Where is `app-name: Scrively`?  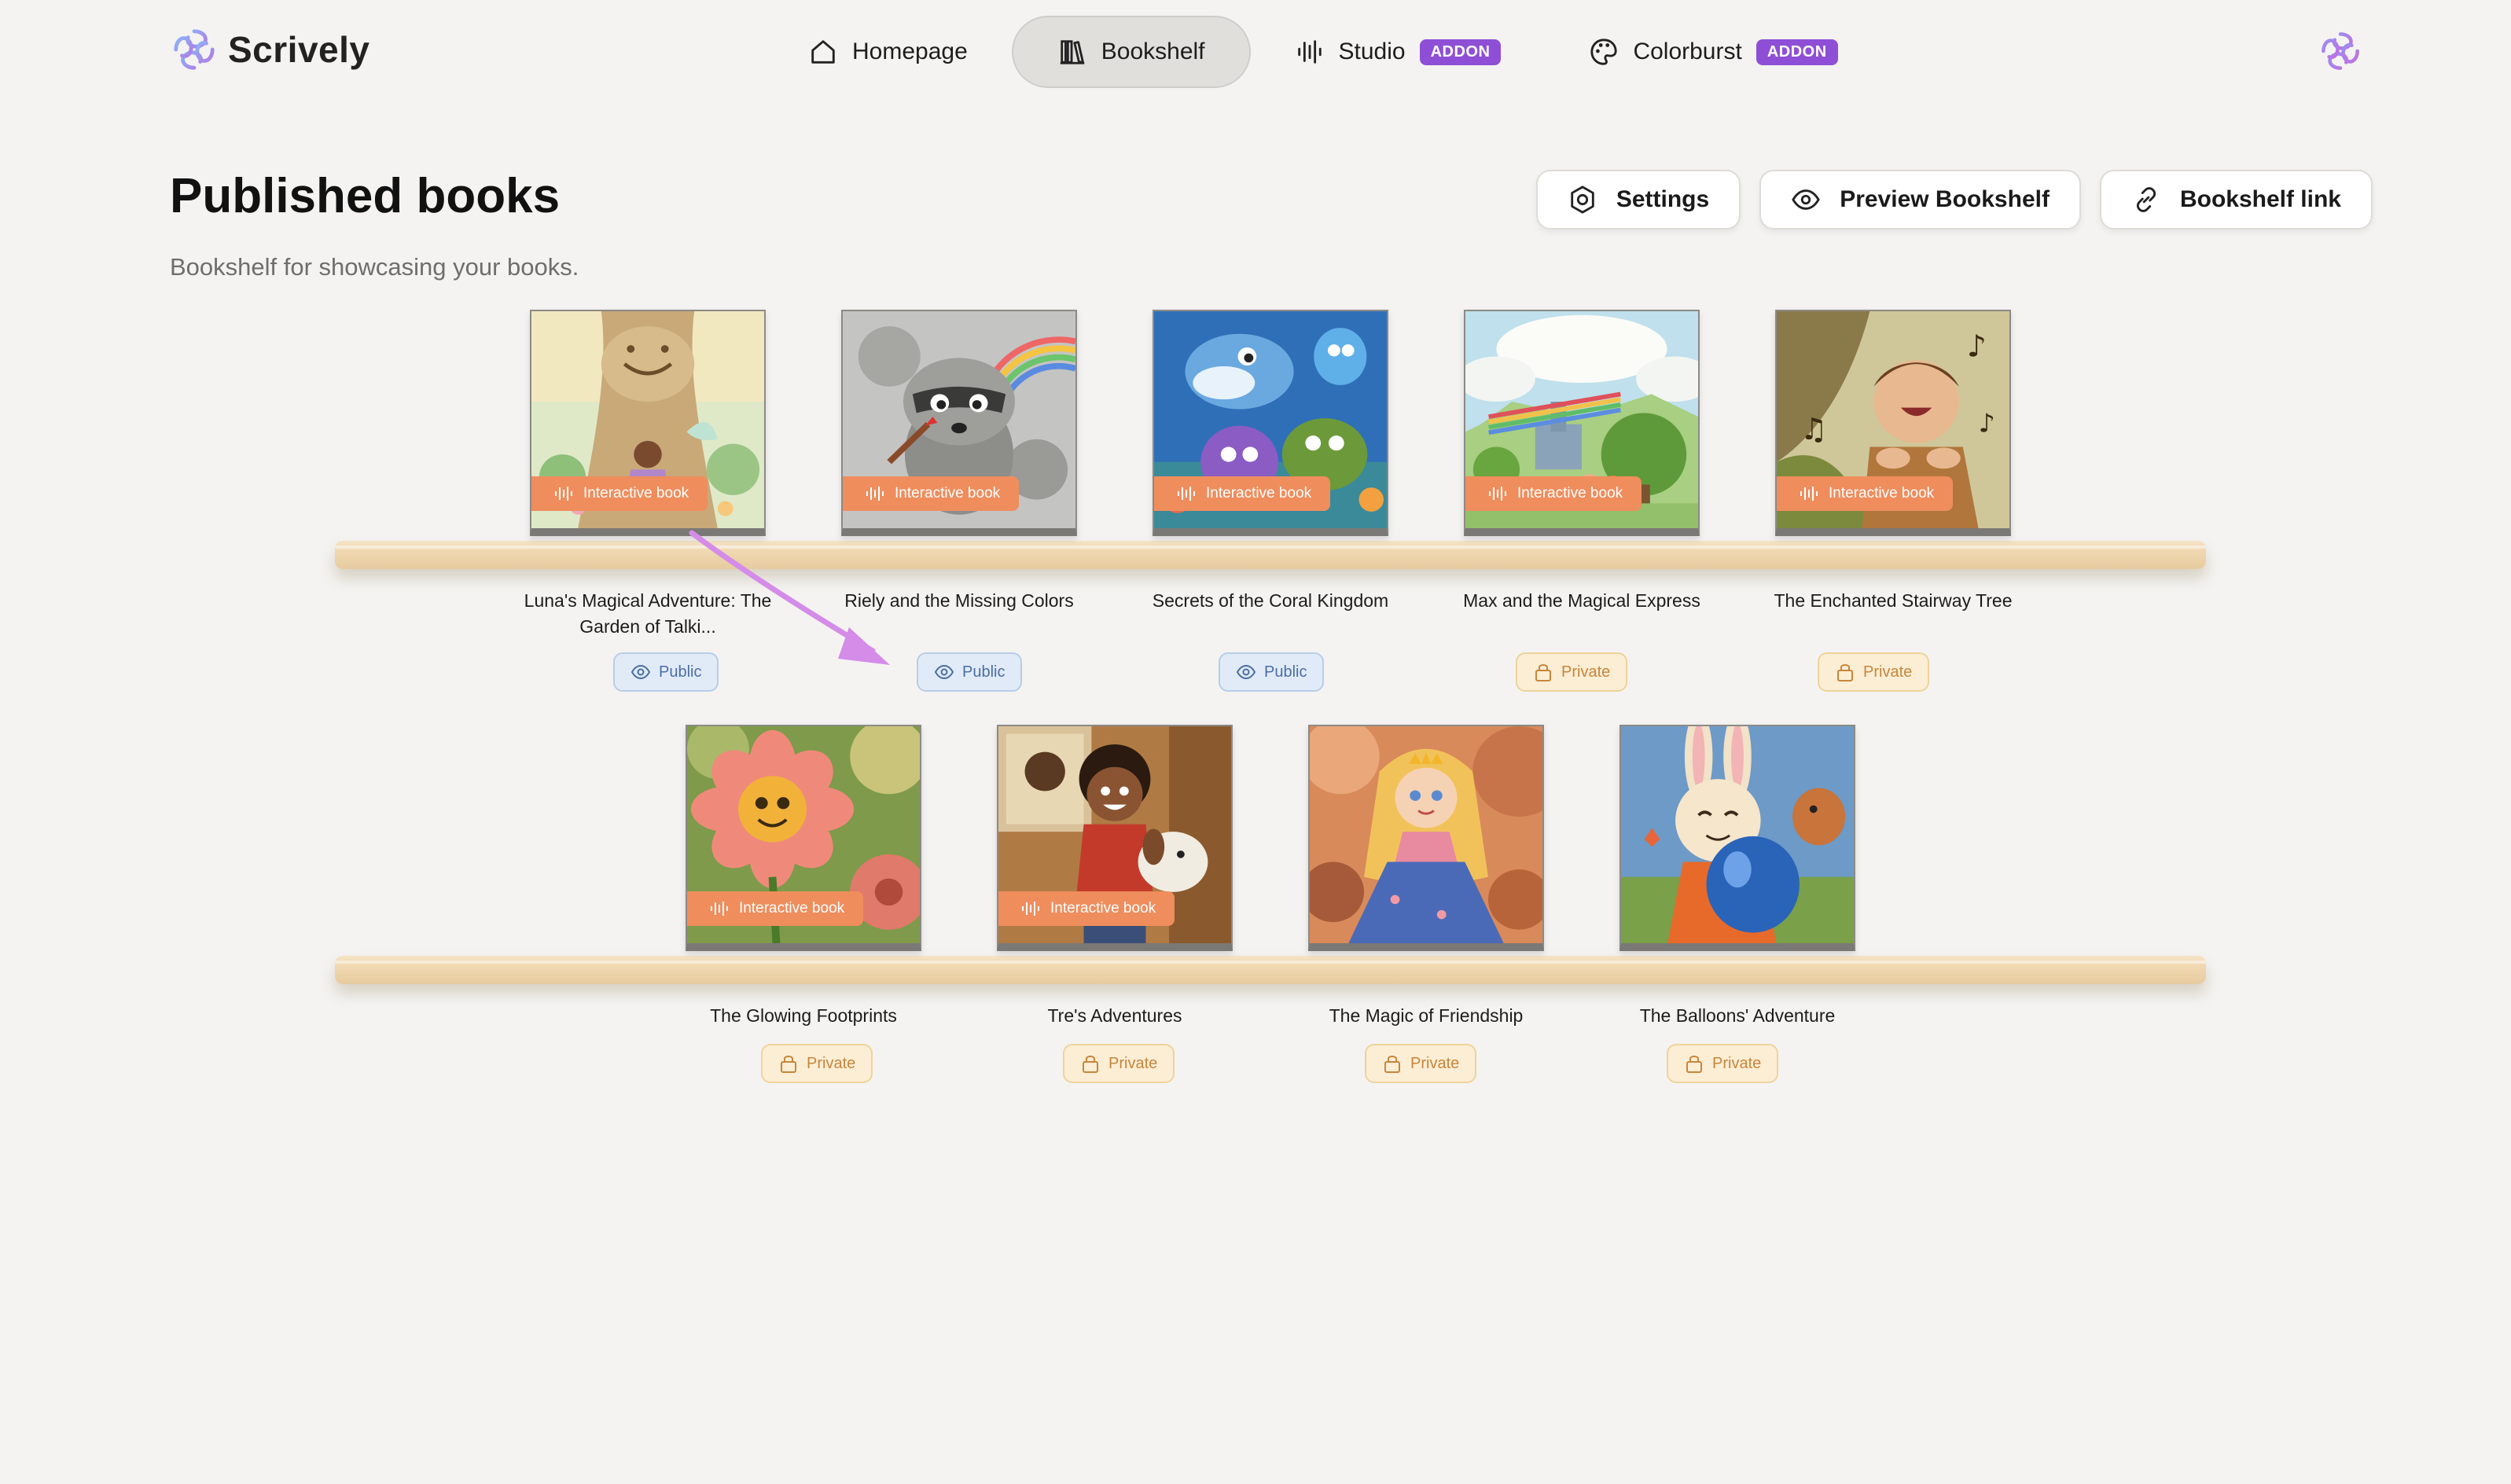
app-name: Scrively is located at coordinates (299, 49).